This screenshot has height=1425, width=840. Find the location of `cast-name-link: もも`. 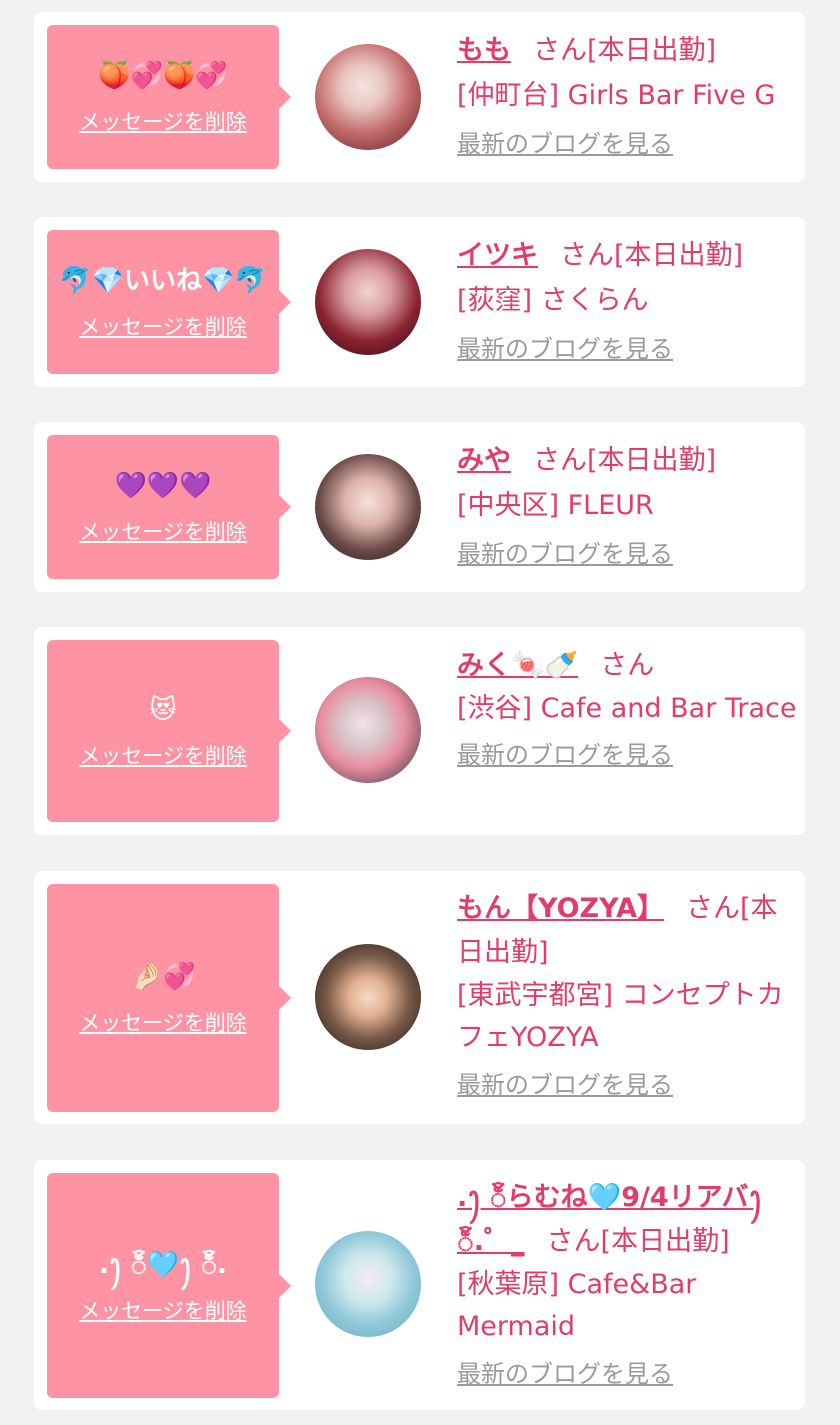

cast-name-link: もも is located at coordinates (484, 50).